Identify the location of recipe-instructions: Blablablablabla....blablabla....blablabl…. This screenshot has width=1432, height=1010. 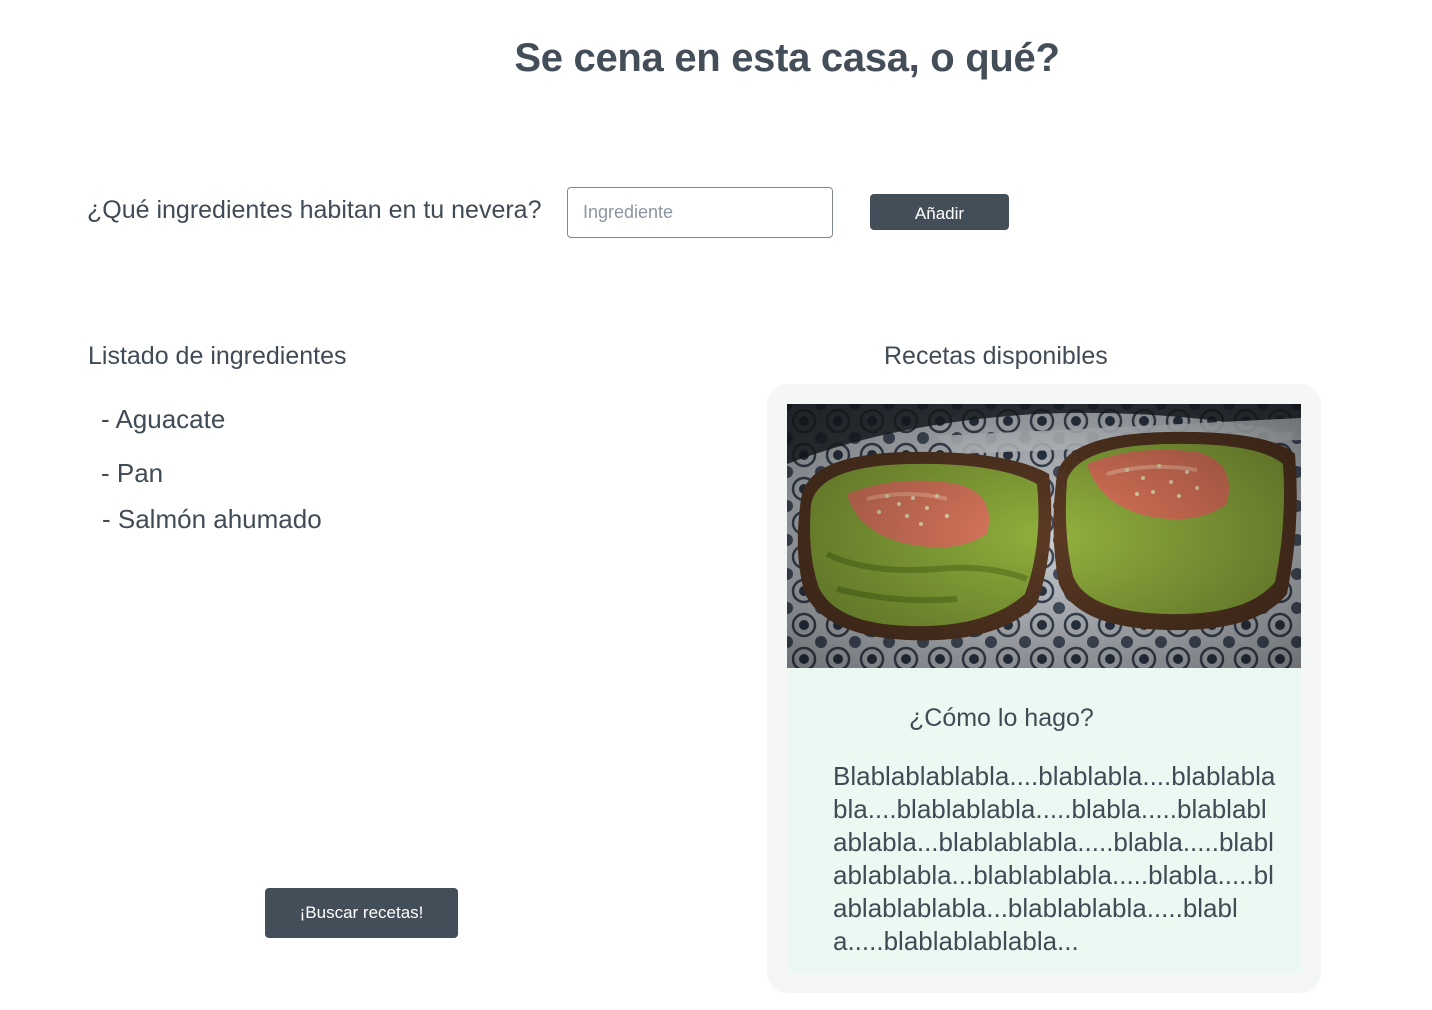
(1054, 858).